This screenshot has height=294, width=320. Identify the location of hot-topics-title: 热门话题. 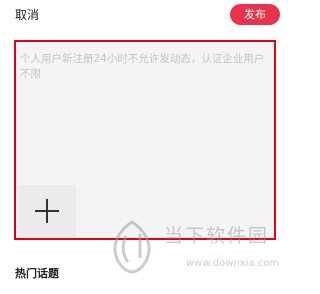
(37, 273).